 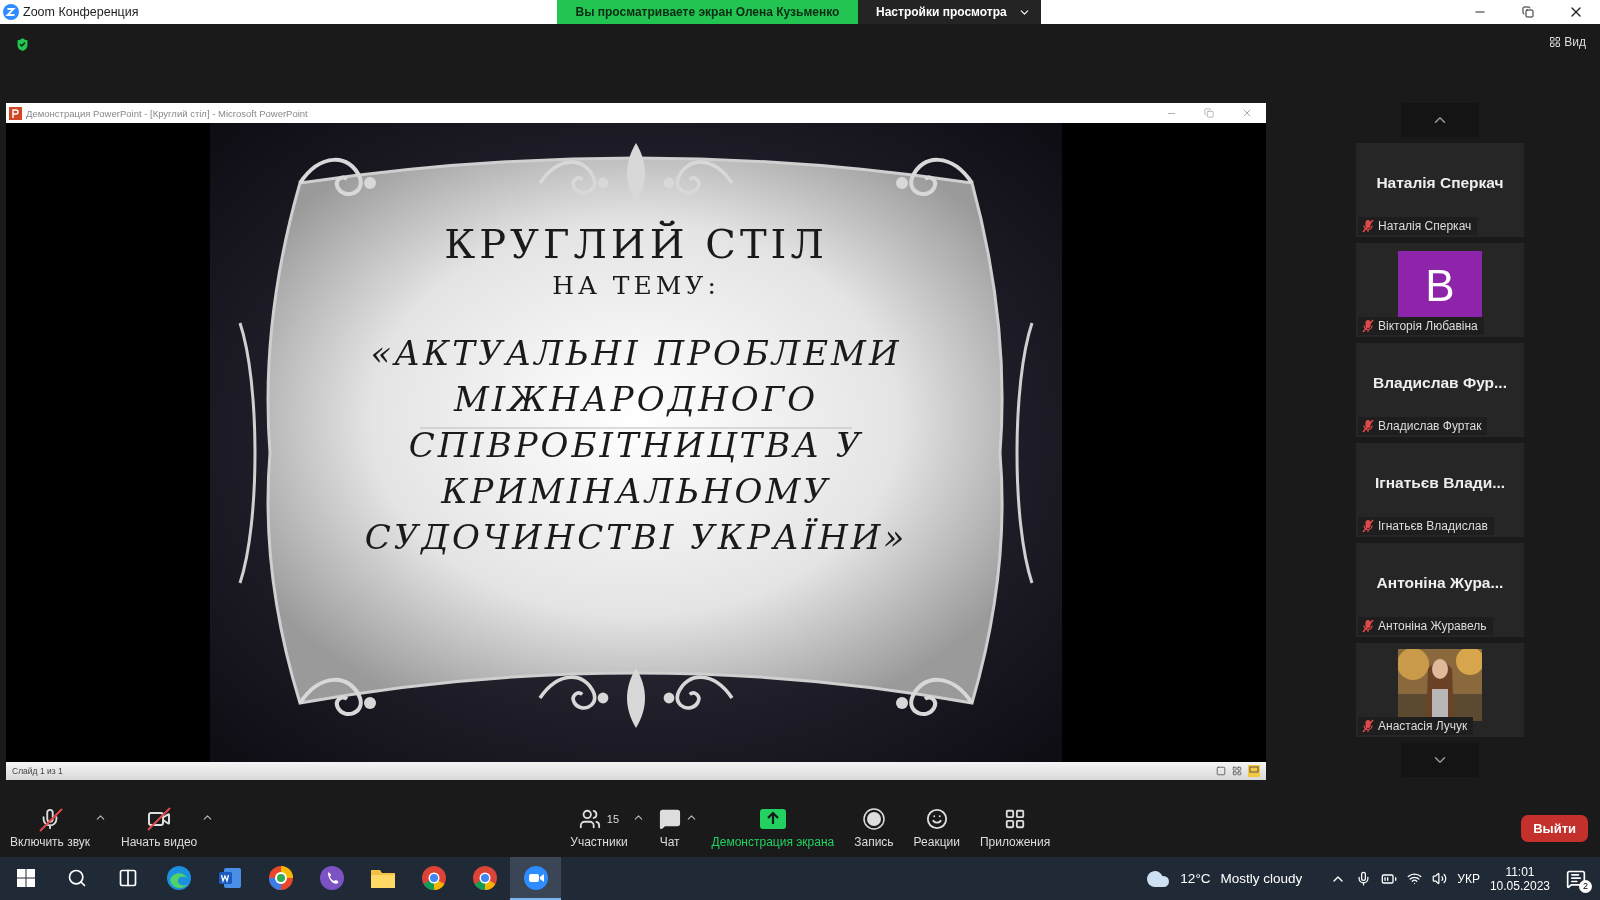 What do you see at coordinates (1468, 878) in the screenshot?
I see `language-indicator: УКР` at bounding box center [1468, 878].